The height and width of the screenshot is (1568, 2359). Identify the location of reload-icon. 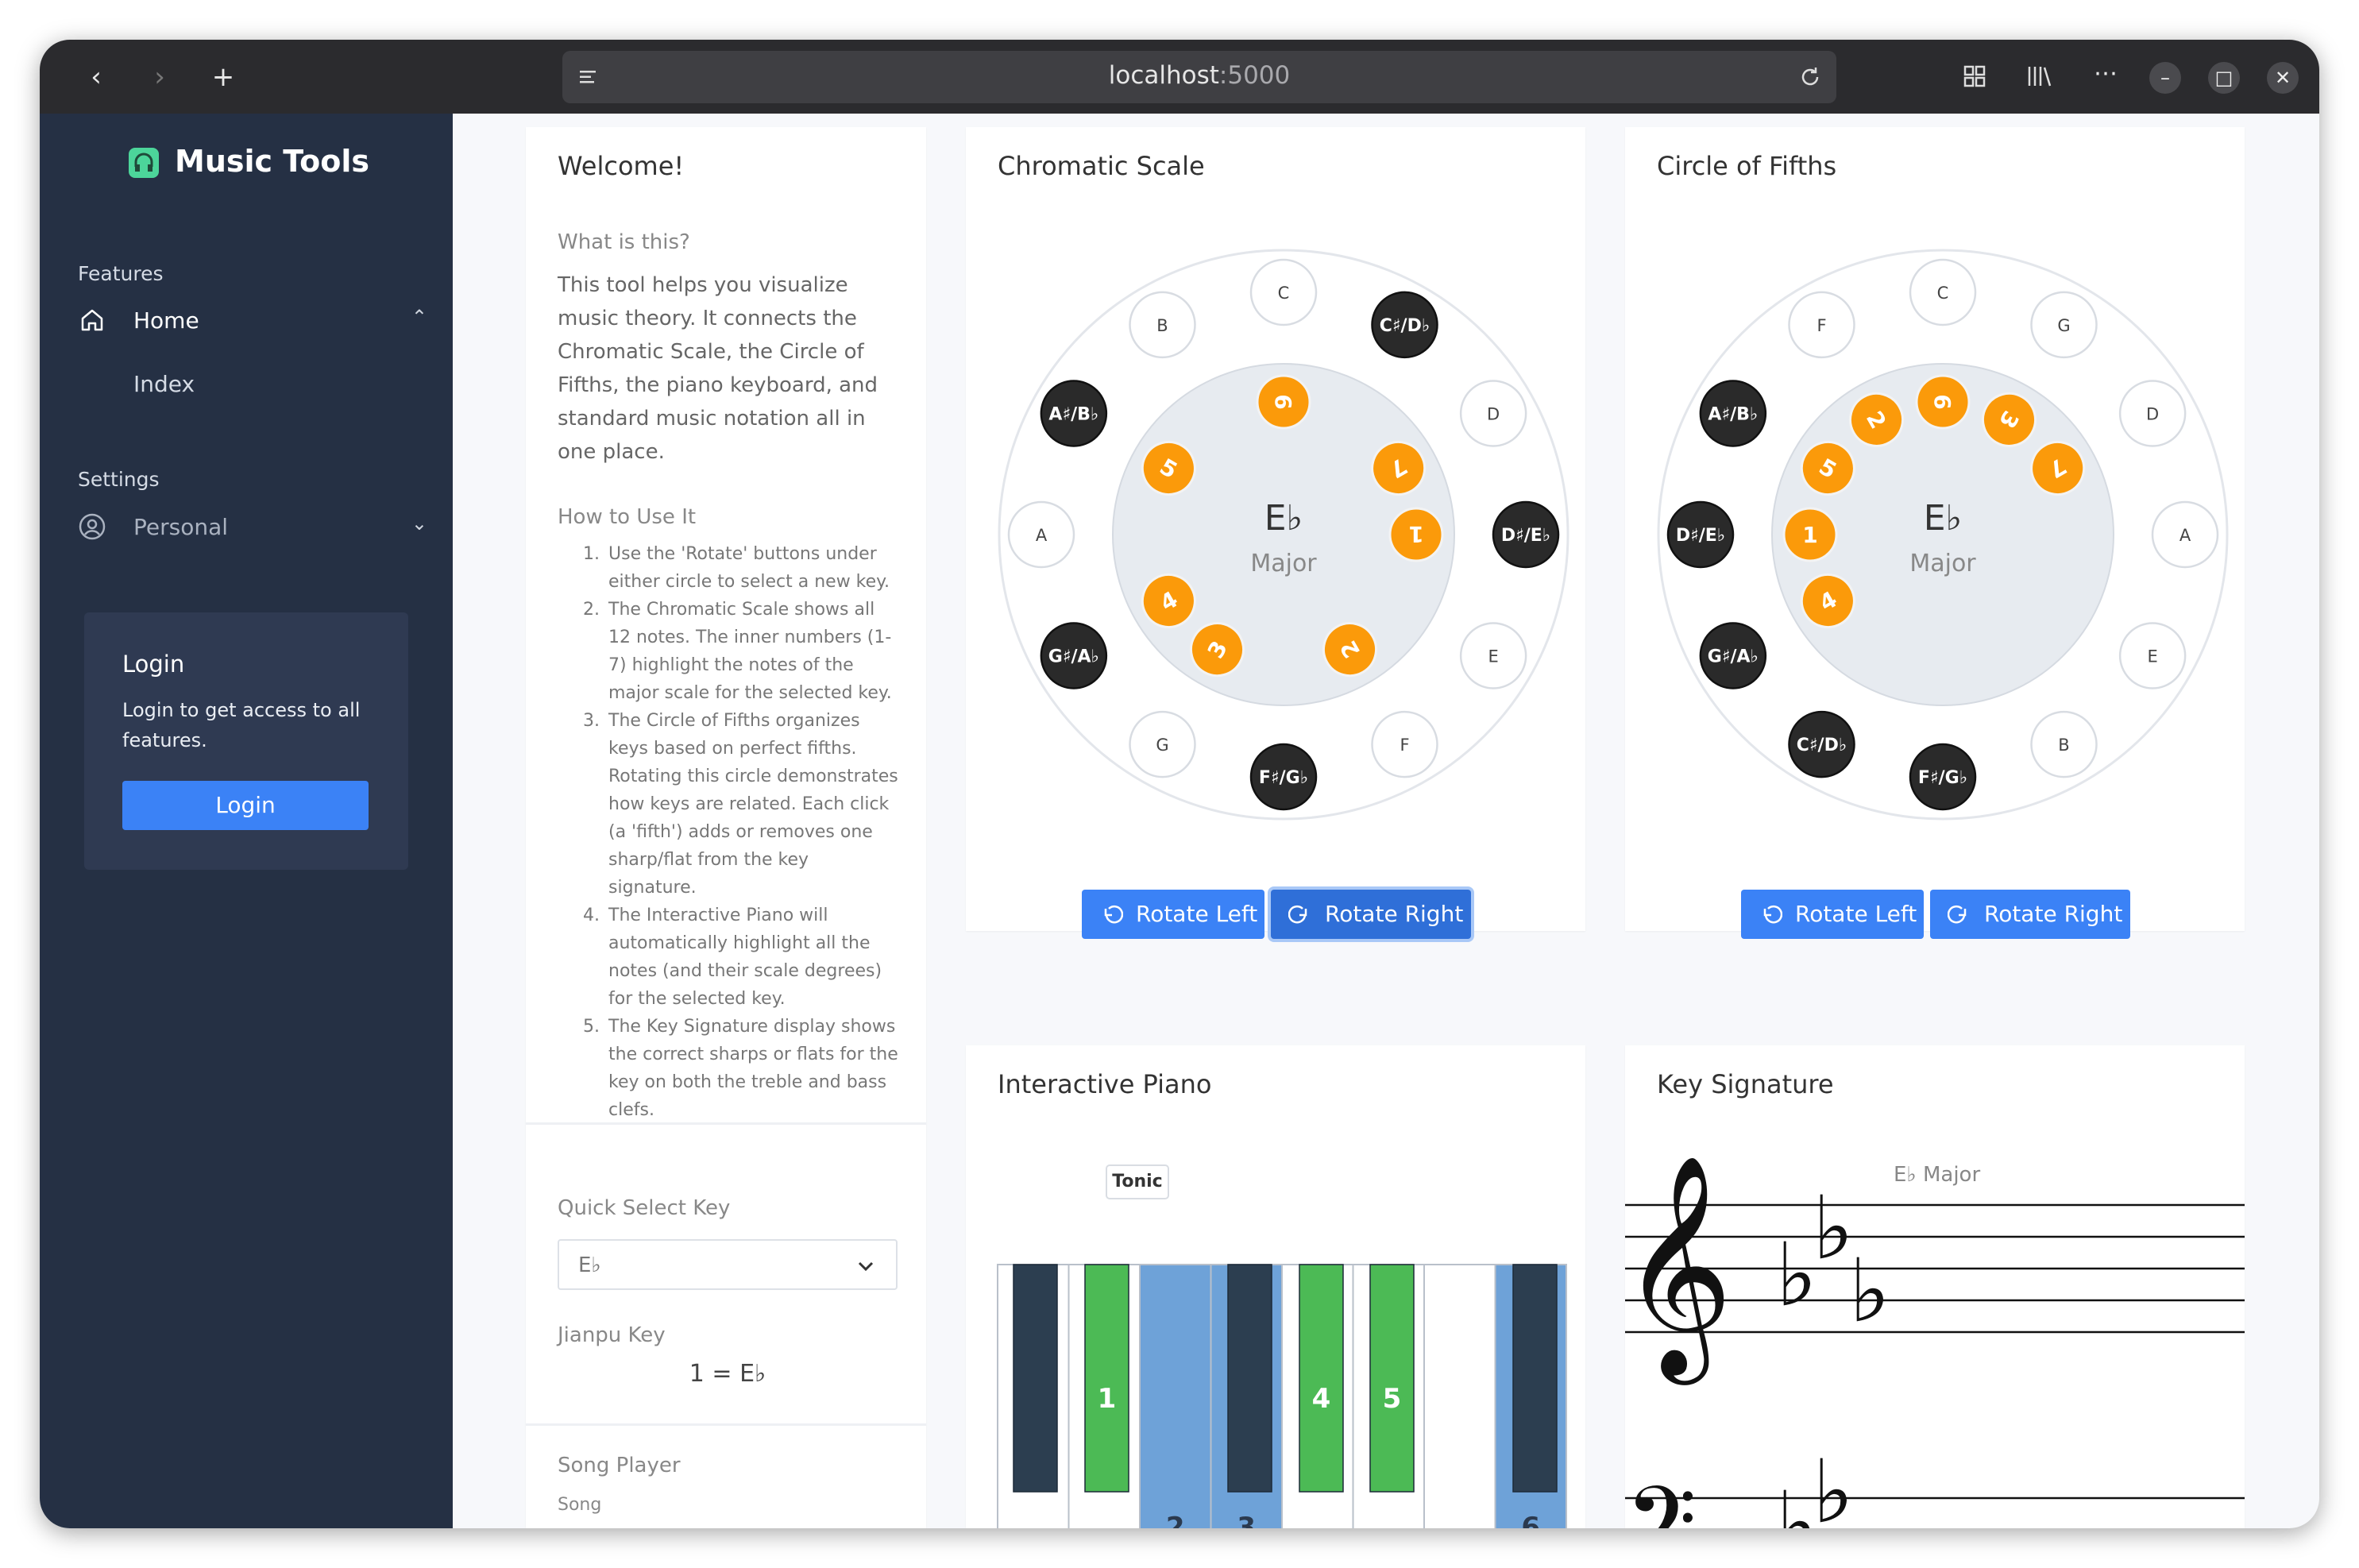
(1810, 77).